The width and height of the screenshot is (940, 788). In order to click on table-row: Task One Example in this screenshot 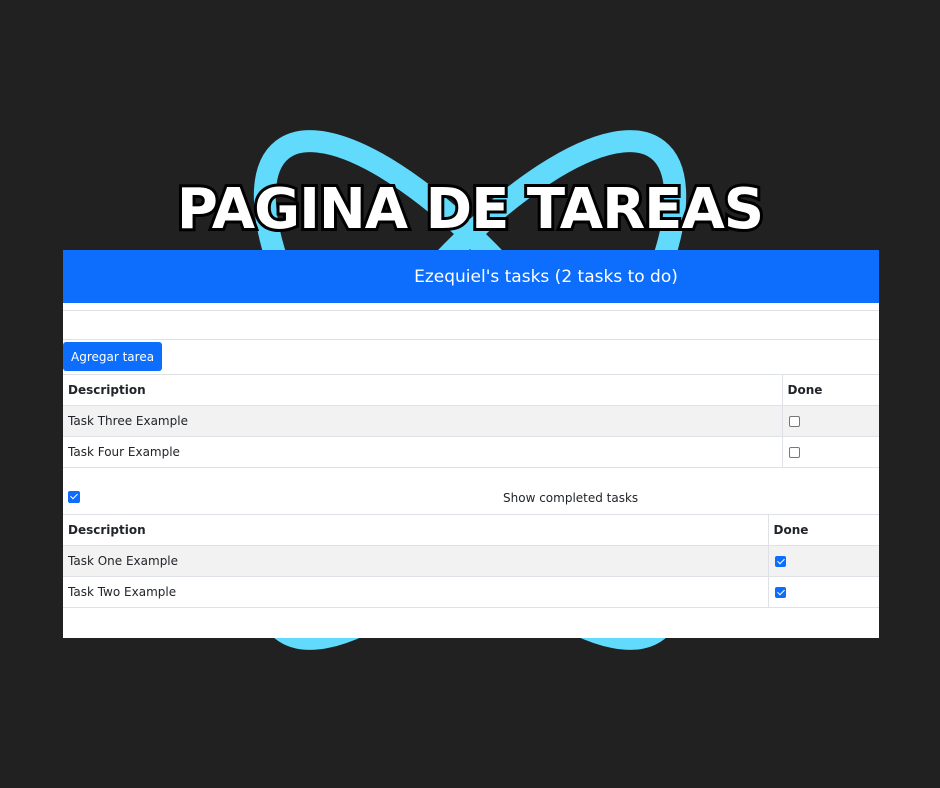, I will do `click(471, 561)`.